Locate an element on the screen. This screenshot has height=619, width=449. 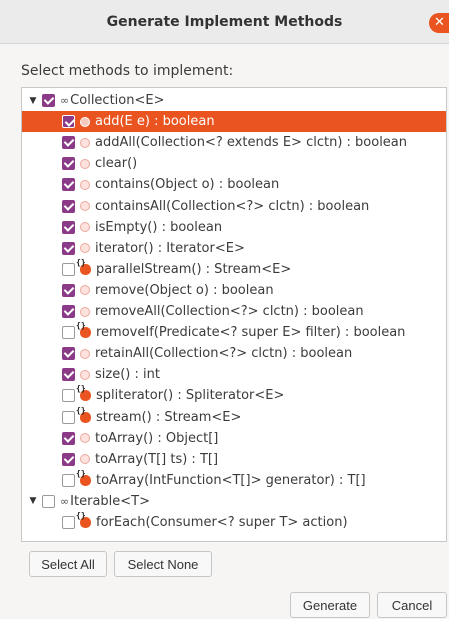
close-icon: ✕ is located at coordinates (439, 23).